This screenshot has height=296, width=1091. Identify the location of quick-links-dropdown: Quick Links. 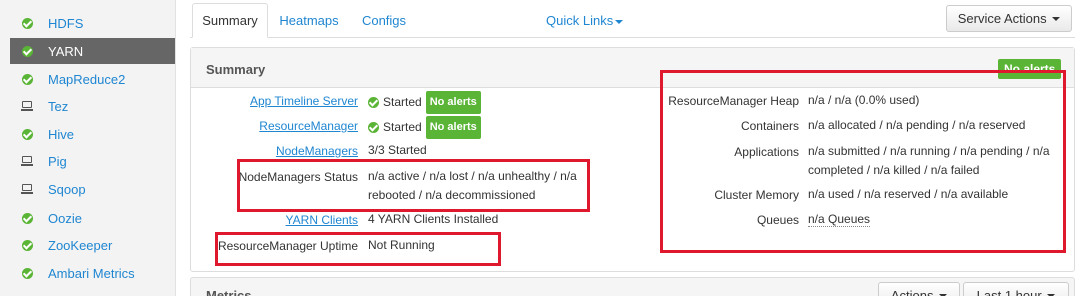
(585, 20).